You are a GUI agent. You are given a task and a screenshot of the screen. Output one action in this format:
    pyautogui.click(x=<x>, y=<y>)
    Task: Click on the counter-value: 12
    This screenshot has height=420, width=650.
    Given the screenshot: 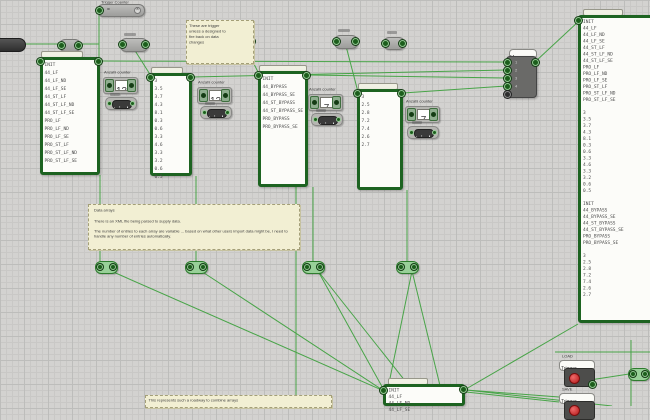 What is the action you would take?
    pyautogui.click(x=215, y=98)
    